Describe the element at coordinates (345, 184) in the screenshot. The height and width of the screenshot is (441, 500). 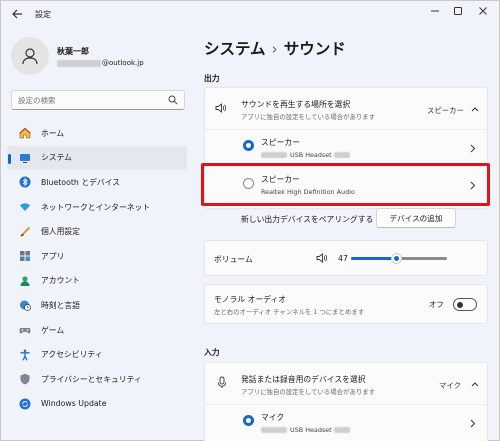
I see `highlight-box` at that location.